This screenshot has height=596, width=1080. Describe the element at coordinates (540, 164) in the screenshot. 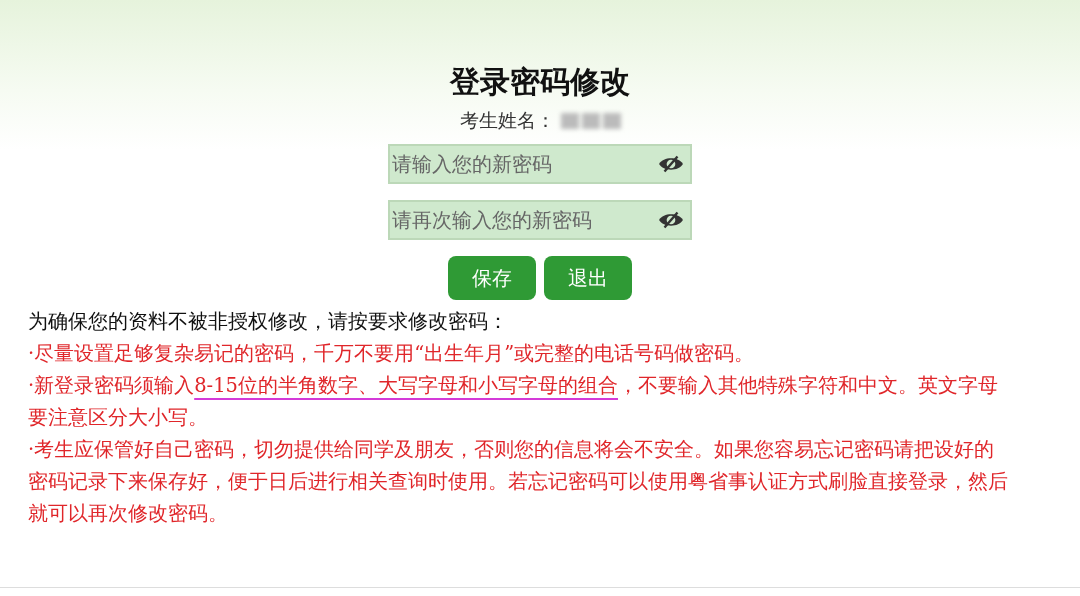

I see `password-field: 请输入您的新密码` at that location.